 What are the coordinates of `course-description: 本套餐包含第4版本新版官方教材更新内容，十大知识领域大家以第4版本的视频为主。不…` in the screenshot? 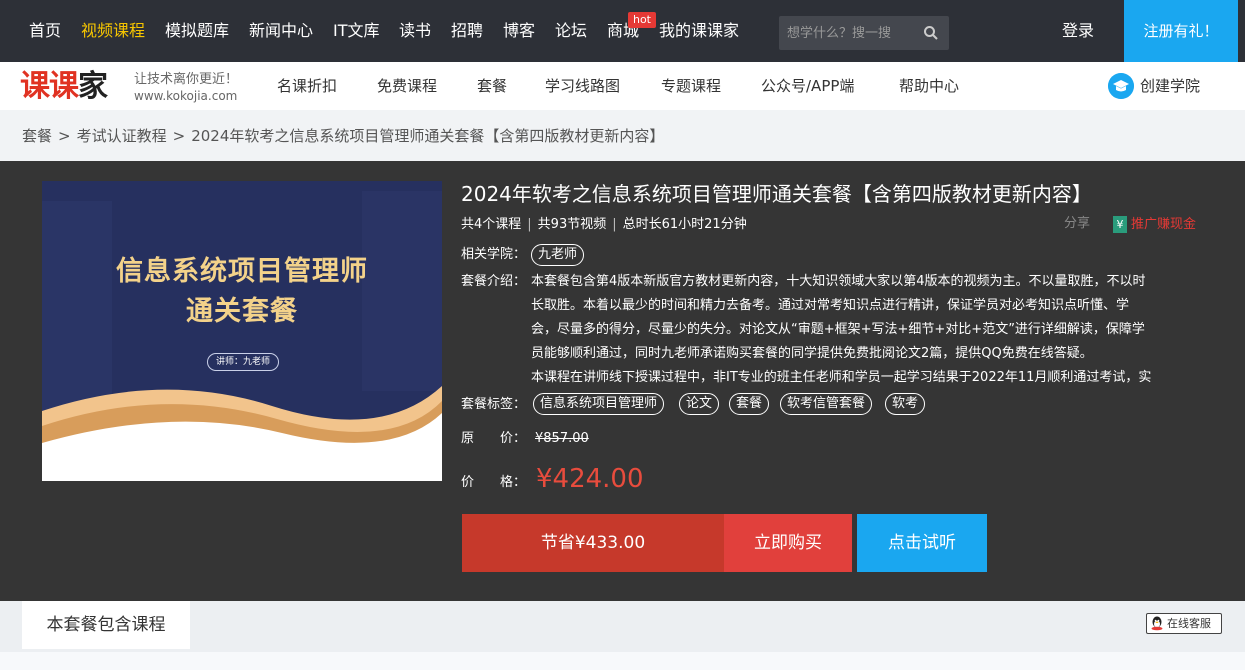 It's located at (866, 329).